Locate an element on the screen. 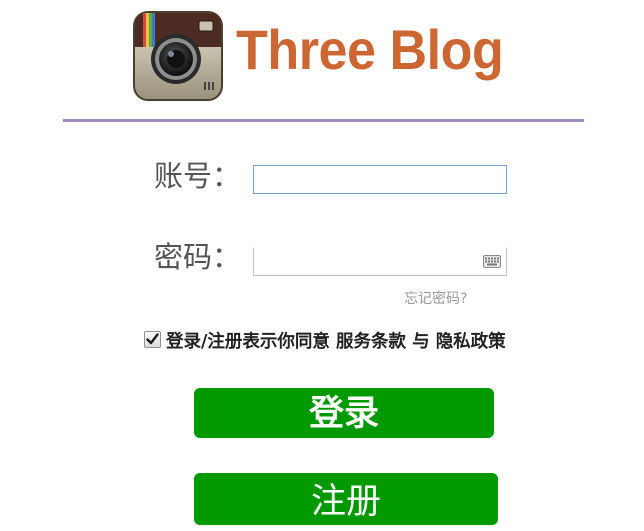 Image resolution: width=644 pixels, height=531 pixels. agreement-checkbox is located at coordinates (152, 339).